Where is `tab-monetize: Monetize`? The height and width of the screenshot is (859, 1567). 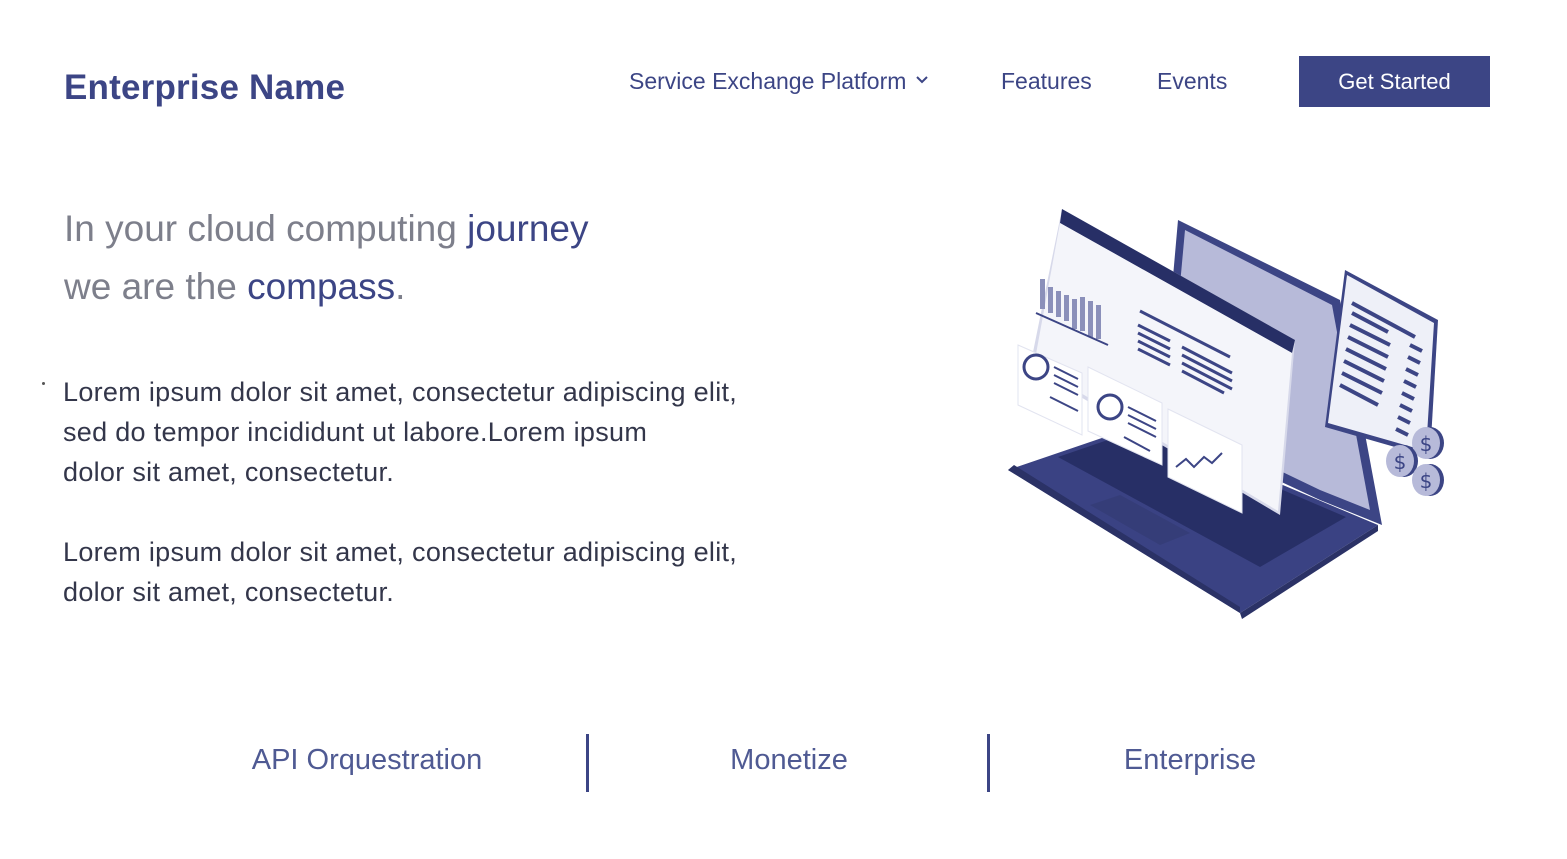
tab-monetize: Monetize is located at coordinates (789, 760).